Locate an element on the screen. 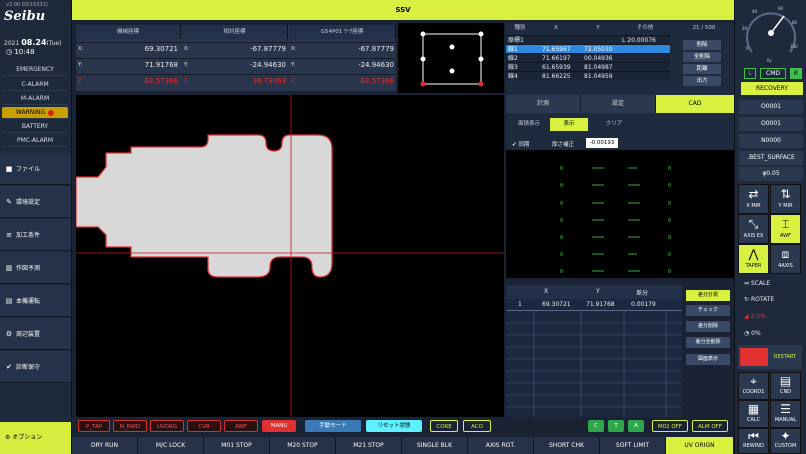 This screenshot has width=806, height=454. table-row: 原標1 L 20.00076 is located at coordinates (588, 39).